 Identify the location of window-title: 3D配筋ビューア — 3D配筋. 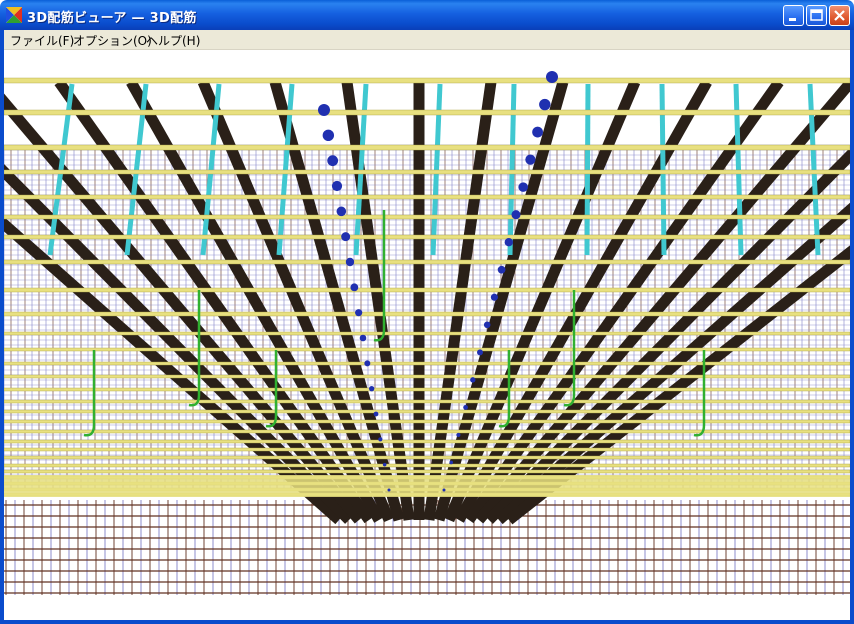
(112, 18).